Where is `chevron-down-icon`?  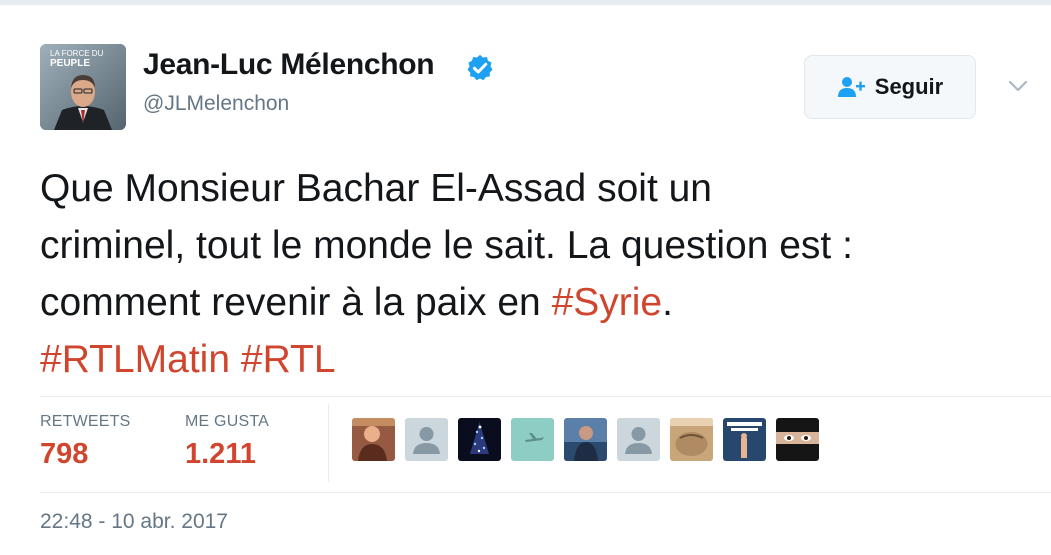
chevron-down-icon is located at coordinates (1018, 86).